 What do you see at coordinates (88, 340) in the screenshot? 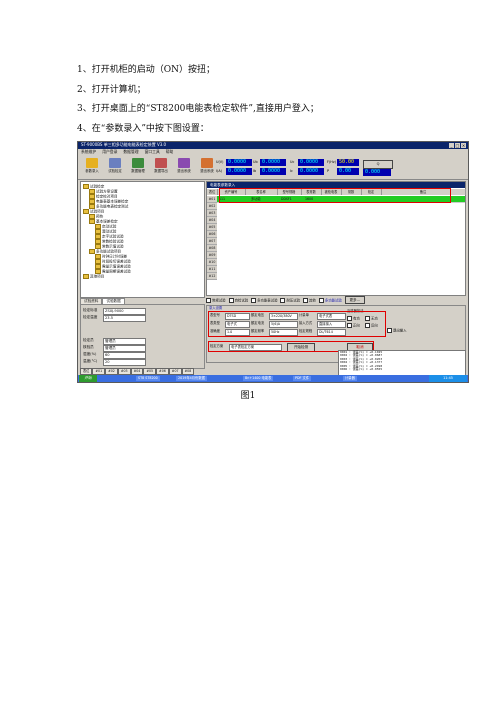
I see `field-label: 检定员` at bounding box center [88, 340].